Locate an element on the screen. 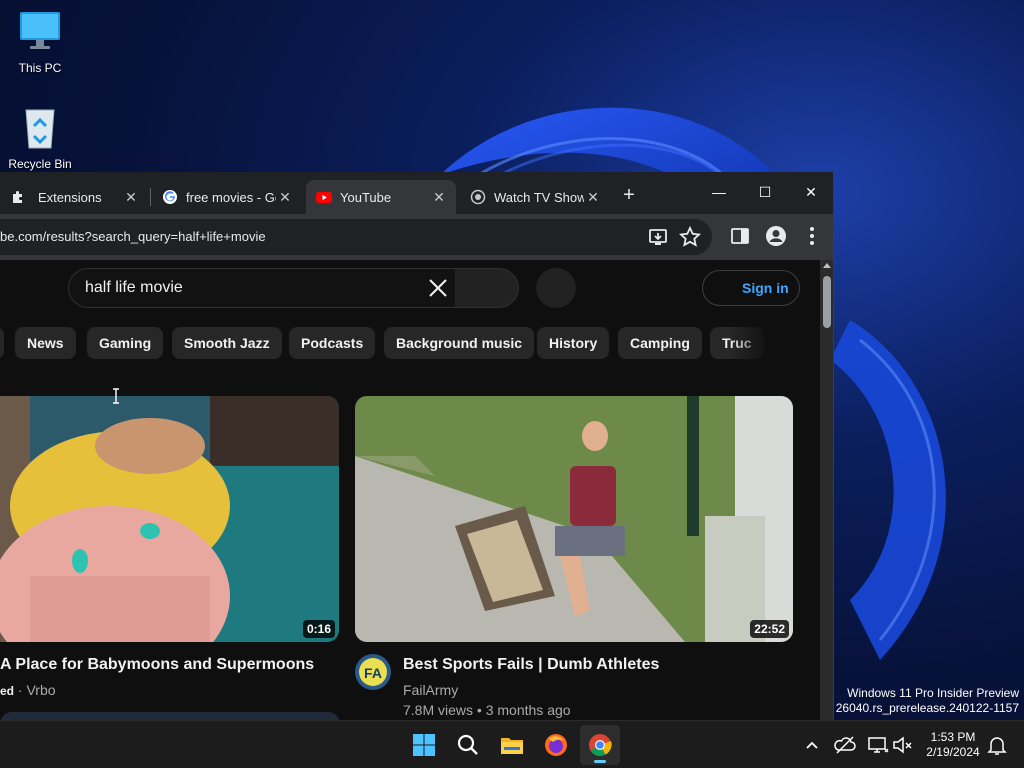  tab-watch-tv: Watch TV Show ✕ is located at coordinates (535, 197).